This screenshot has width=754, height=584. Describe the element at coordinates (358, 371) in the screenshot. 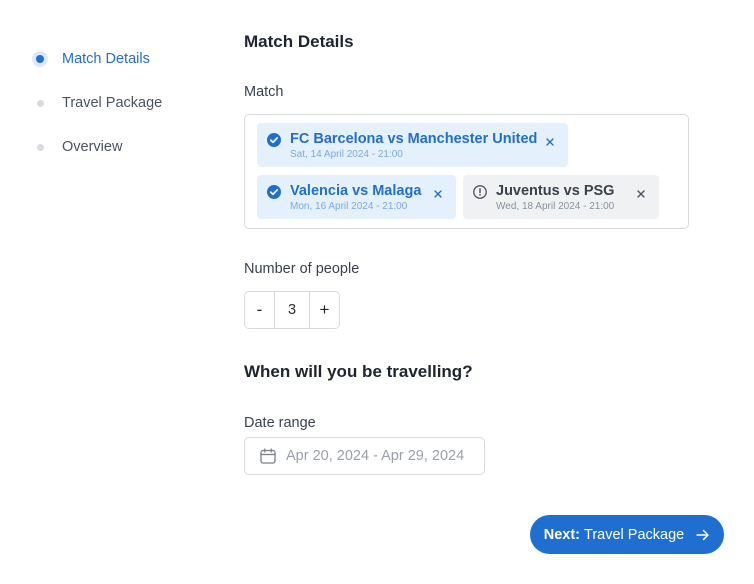

I see `travel-heading: When will you be travelling?` at that location.